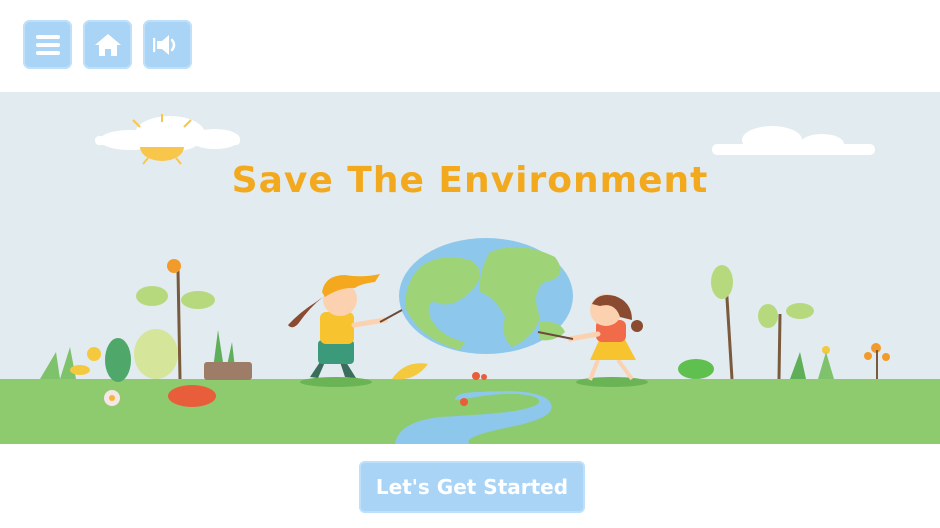 The height and width of the screenshot is (528, 940). I want to click on globe-icon, so click(486, 296).